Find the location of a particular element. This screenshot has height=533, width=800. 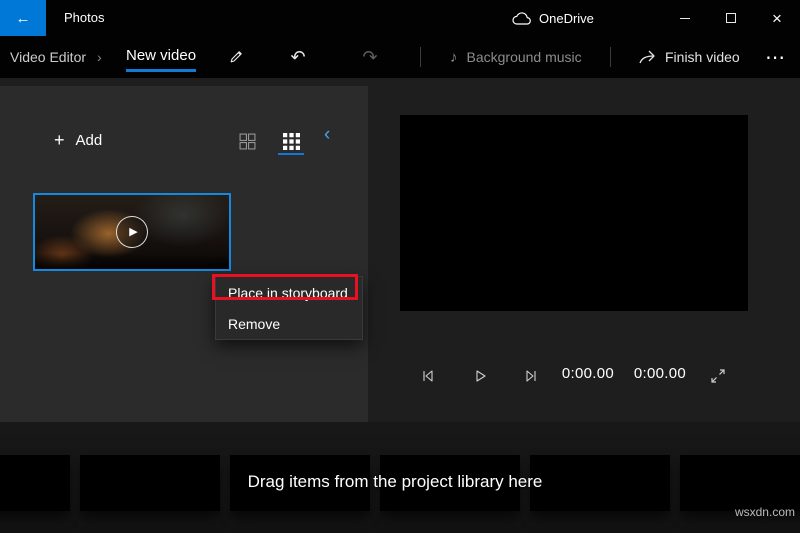

context-menu: Place in storyboard Remove is located at coordinates (289, 308).